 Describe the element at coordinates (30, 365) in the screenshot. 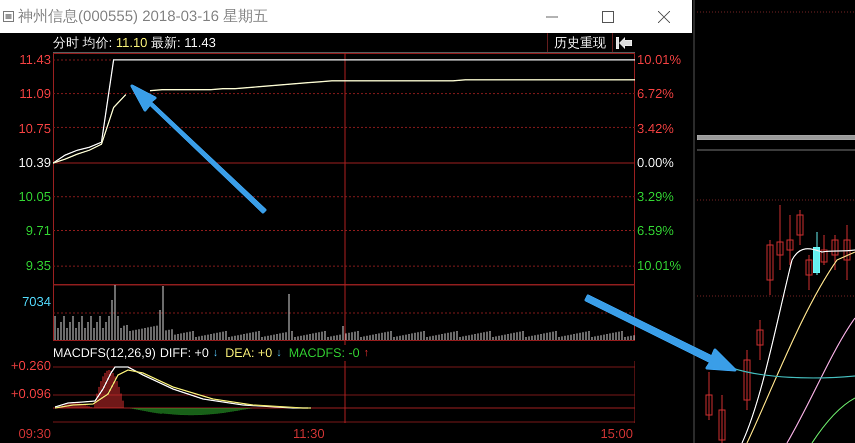

I see `macd-axis-label: +0.260` at that location.